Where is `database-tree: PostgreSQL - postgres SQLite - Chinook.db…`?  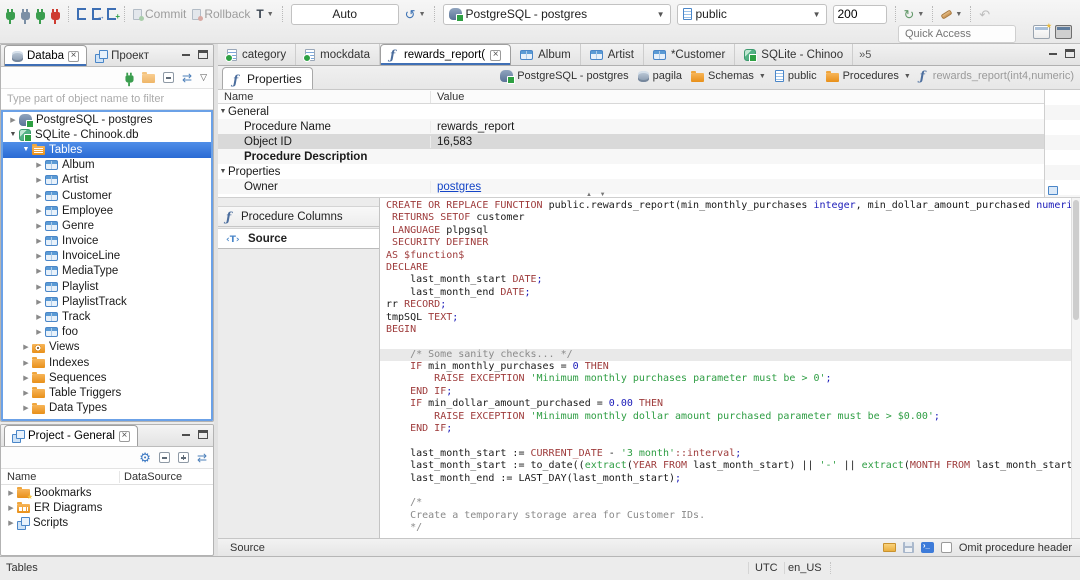 database-tree: PostgreSQL - postgres SQLite - Chinook.db… is located at coordinates (107, 265).